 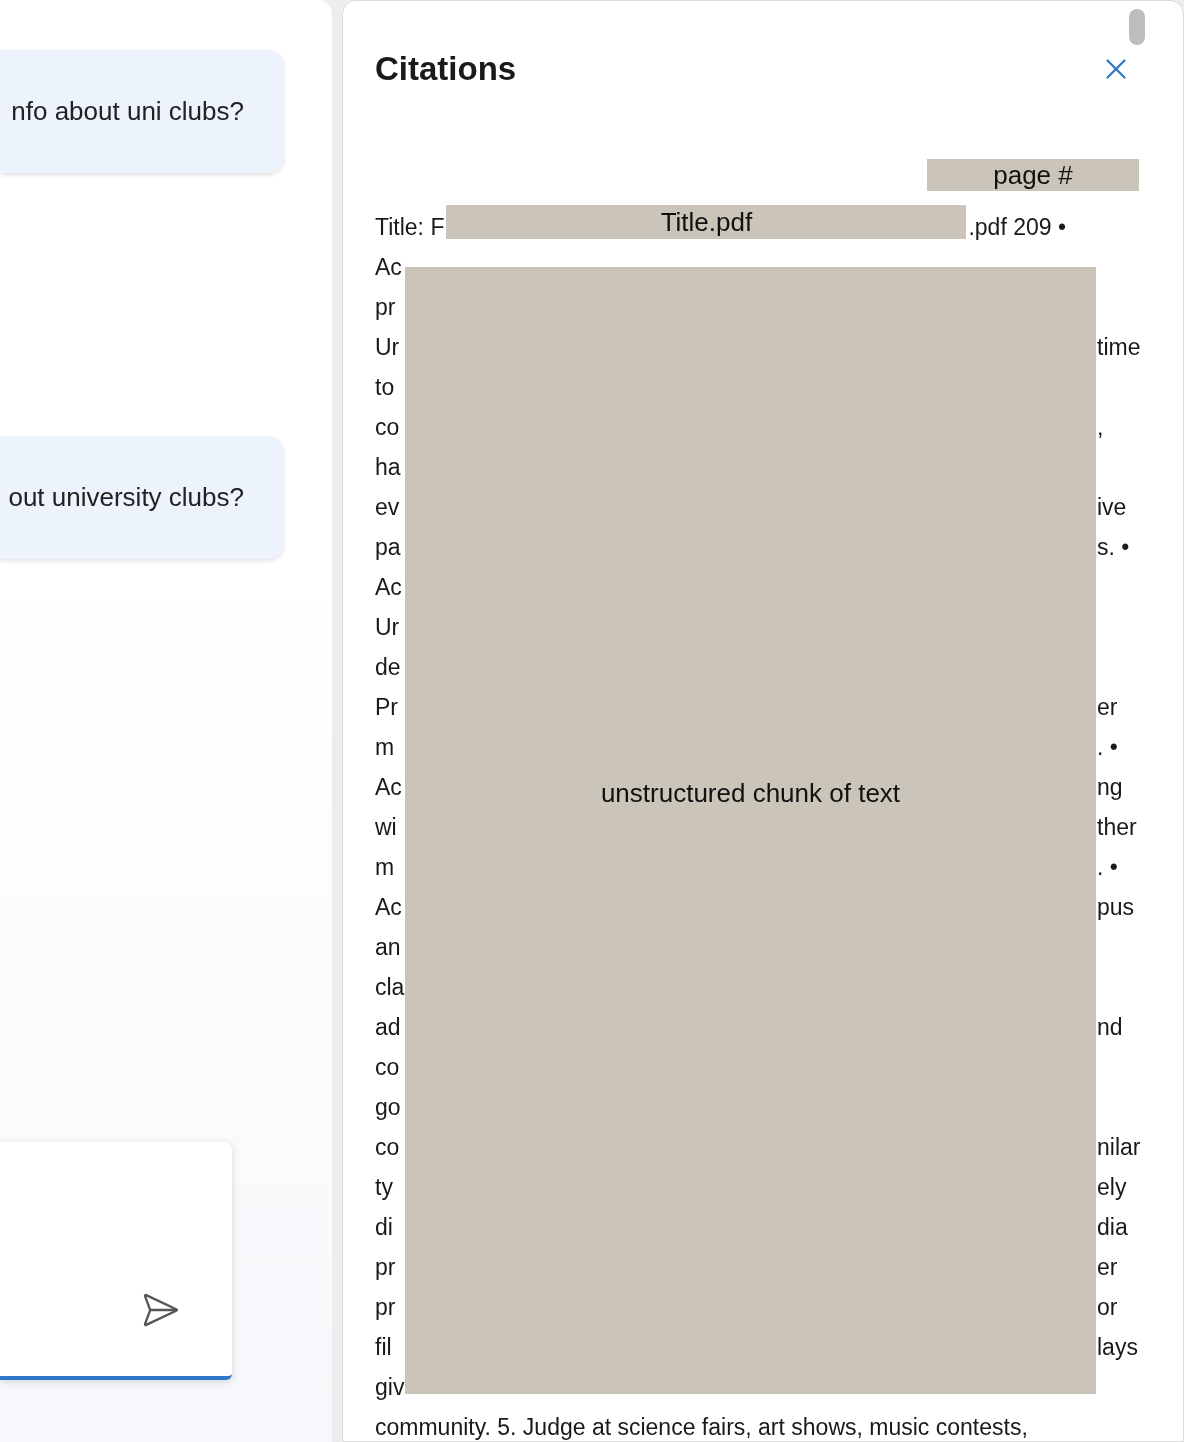 I want to click on citation-text: ev, so click(x=387, y=507).